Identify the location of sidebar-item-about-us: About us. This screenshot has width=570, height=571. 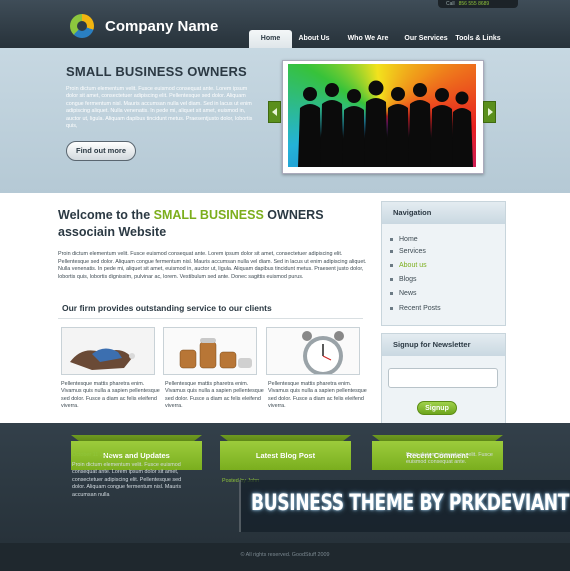
(408, 265).